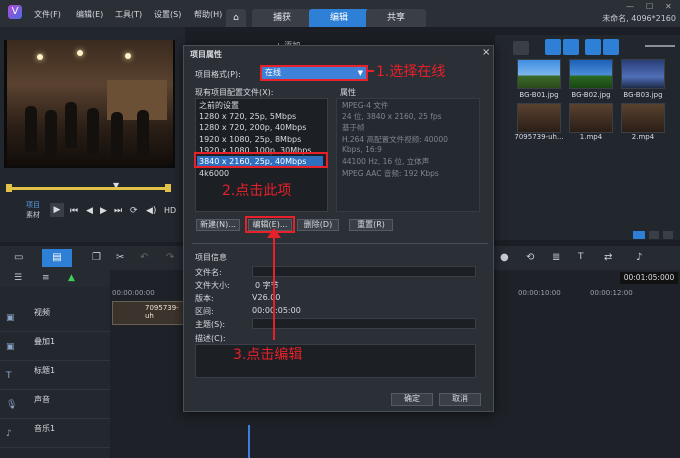  I want to click on music-track-icon: ♪, so click(9, 434).